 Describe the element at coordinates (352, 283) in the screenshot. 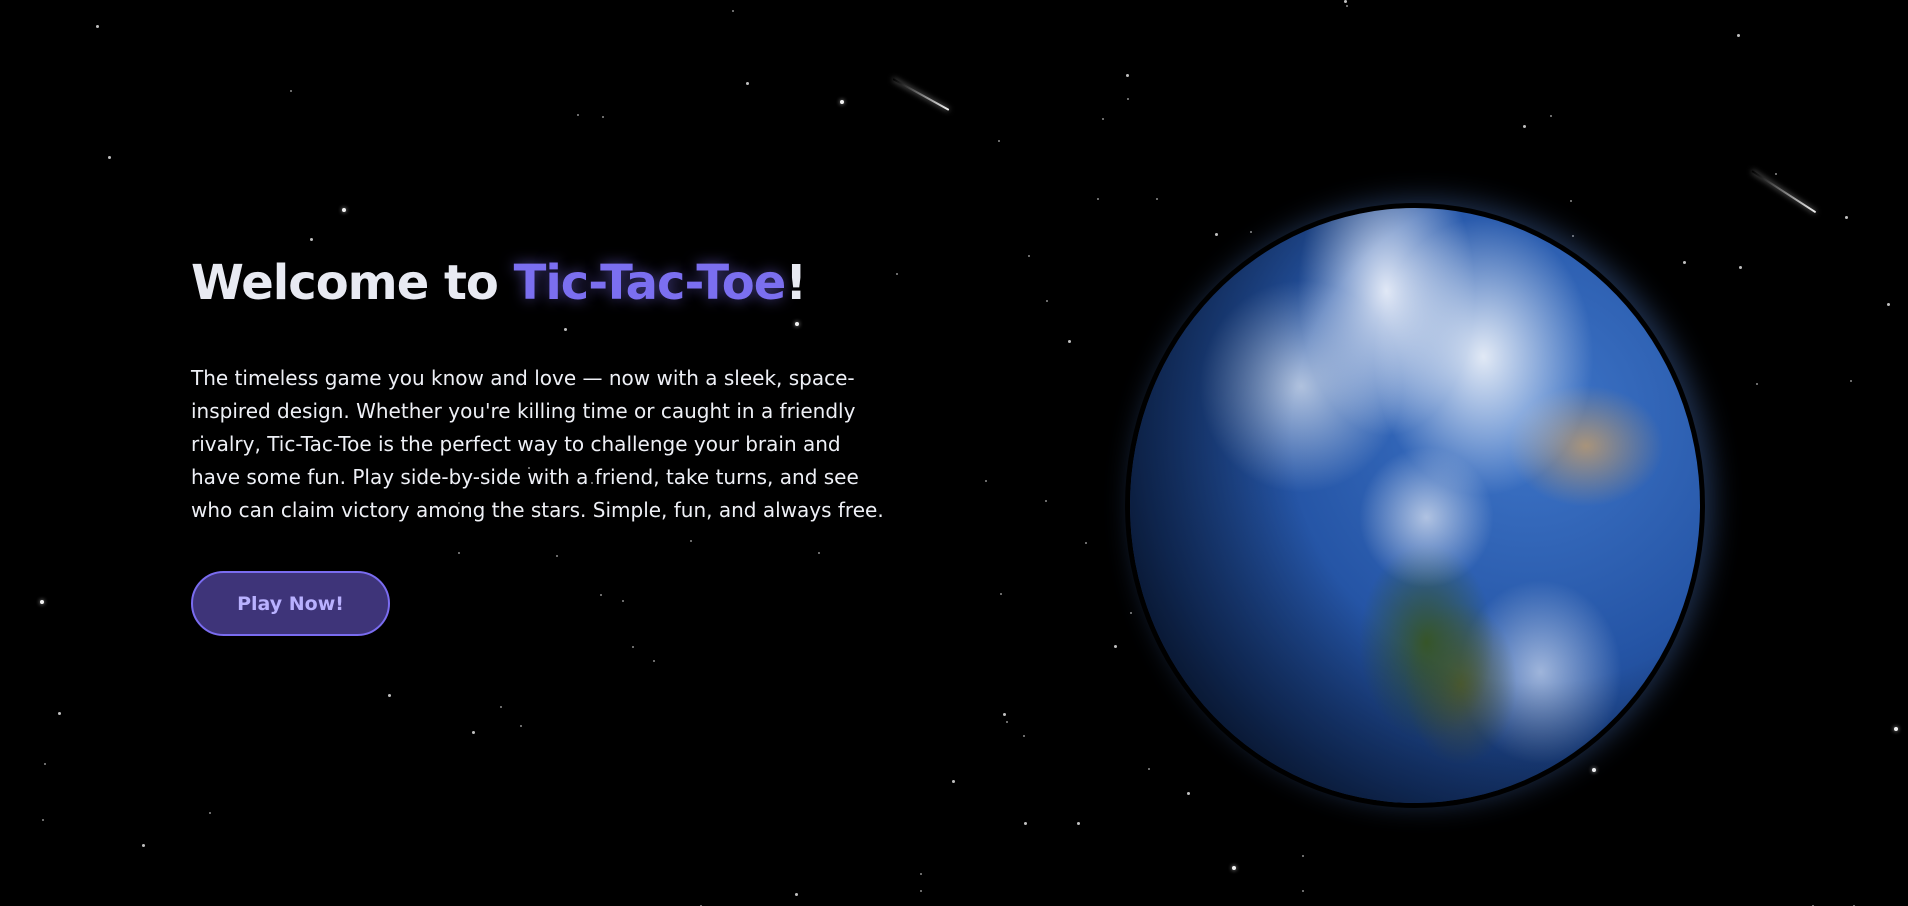

I see `title-prefix: Welcome to` at that location.